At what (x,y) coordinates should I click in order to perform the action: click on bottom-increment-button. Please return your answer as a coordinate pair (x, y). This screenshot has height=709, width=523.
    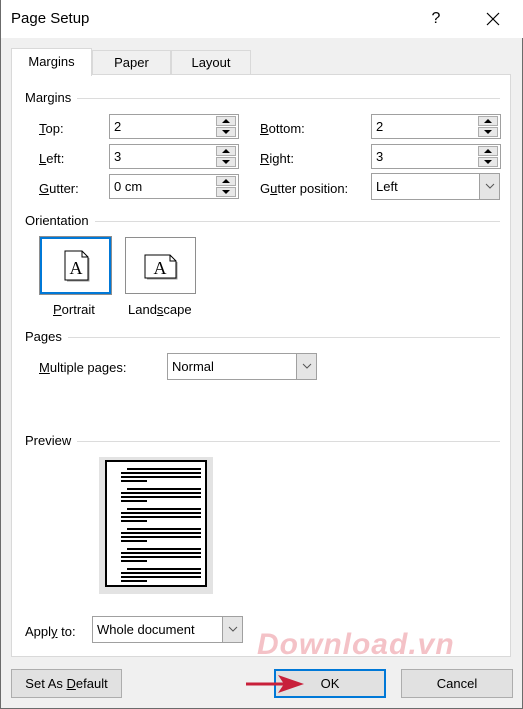
    Looking at the image, I should click on (488, 121).